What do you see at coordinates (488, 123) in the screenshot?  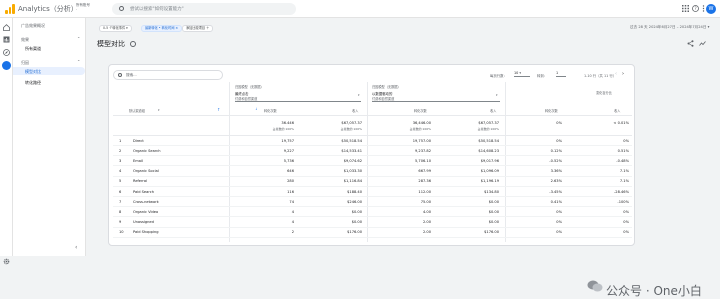 I see `total-m2-revenue: $67,057.37` at bounding box center [488, 123].